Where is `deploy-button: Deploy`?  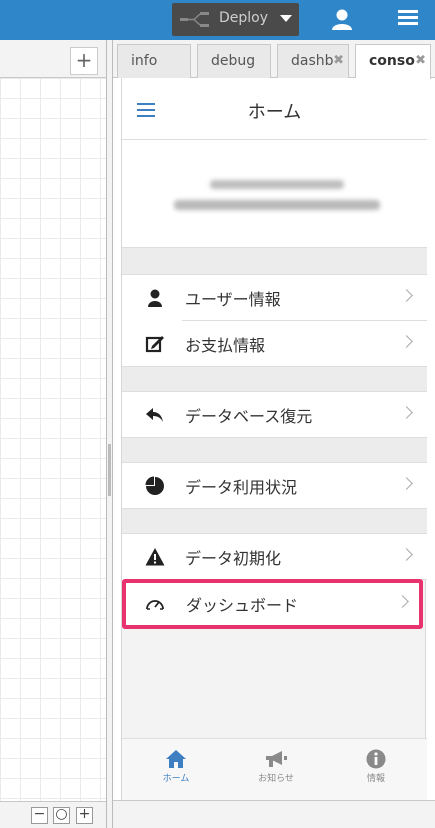 deploy-button: Deploy is located at coordinates (235, 19).